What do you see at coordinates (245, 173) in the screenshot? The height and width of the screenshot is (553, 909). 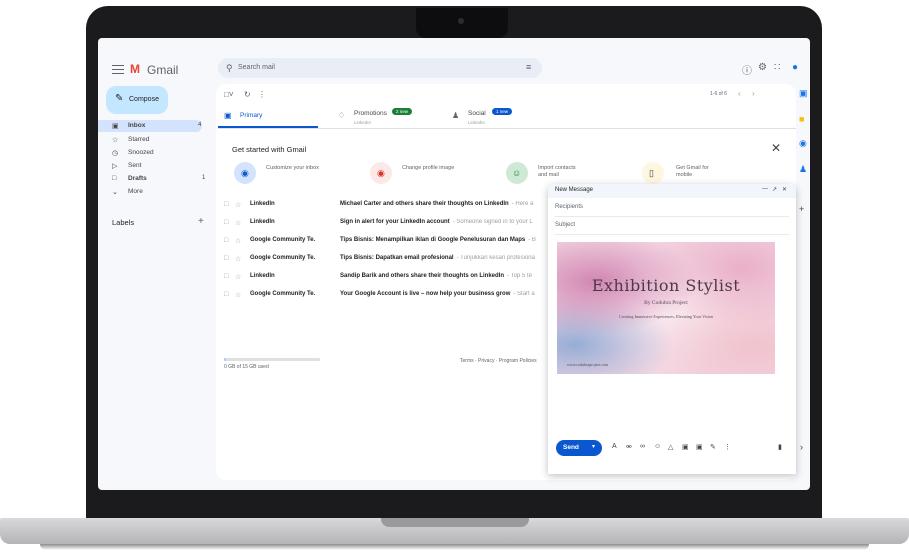 I see `customize-icon: ◉` at bounding box center [245, 173].